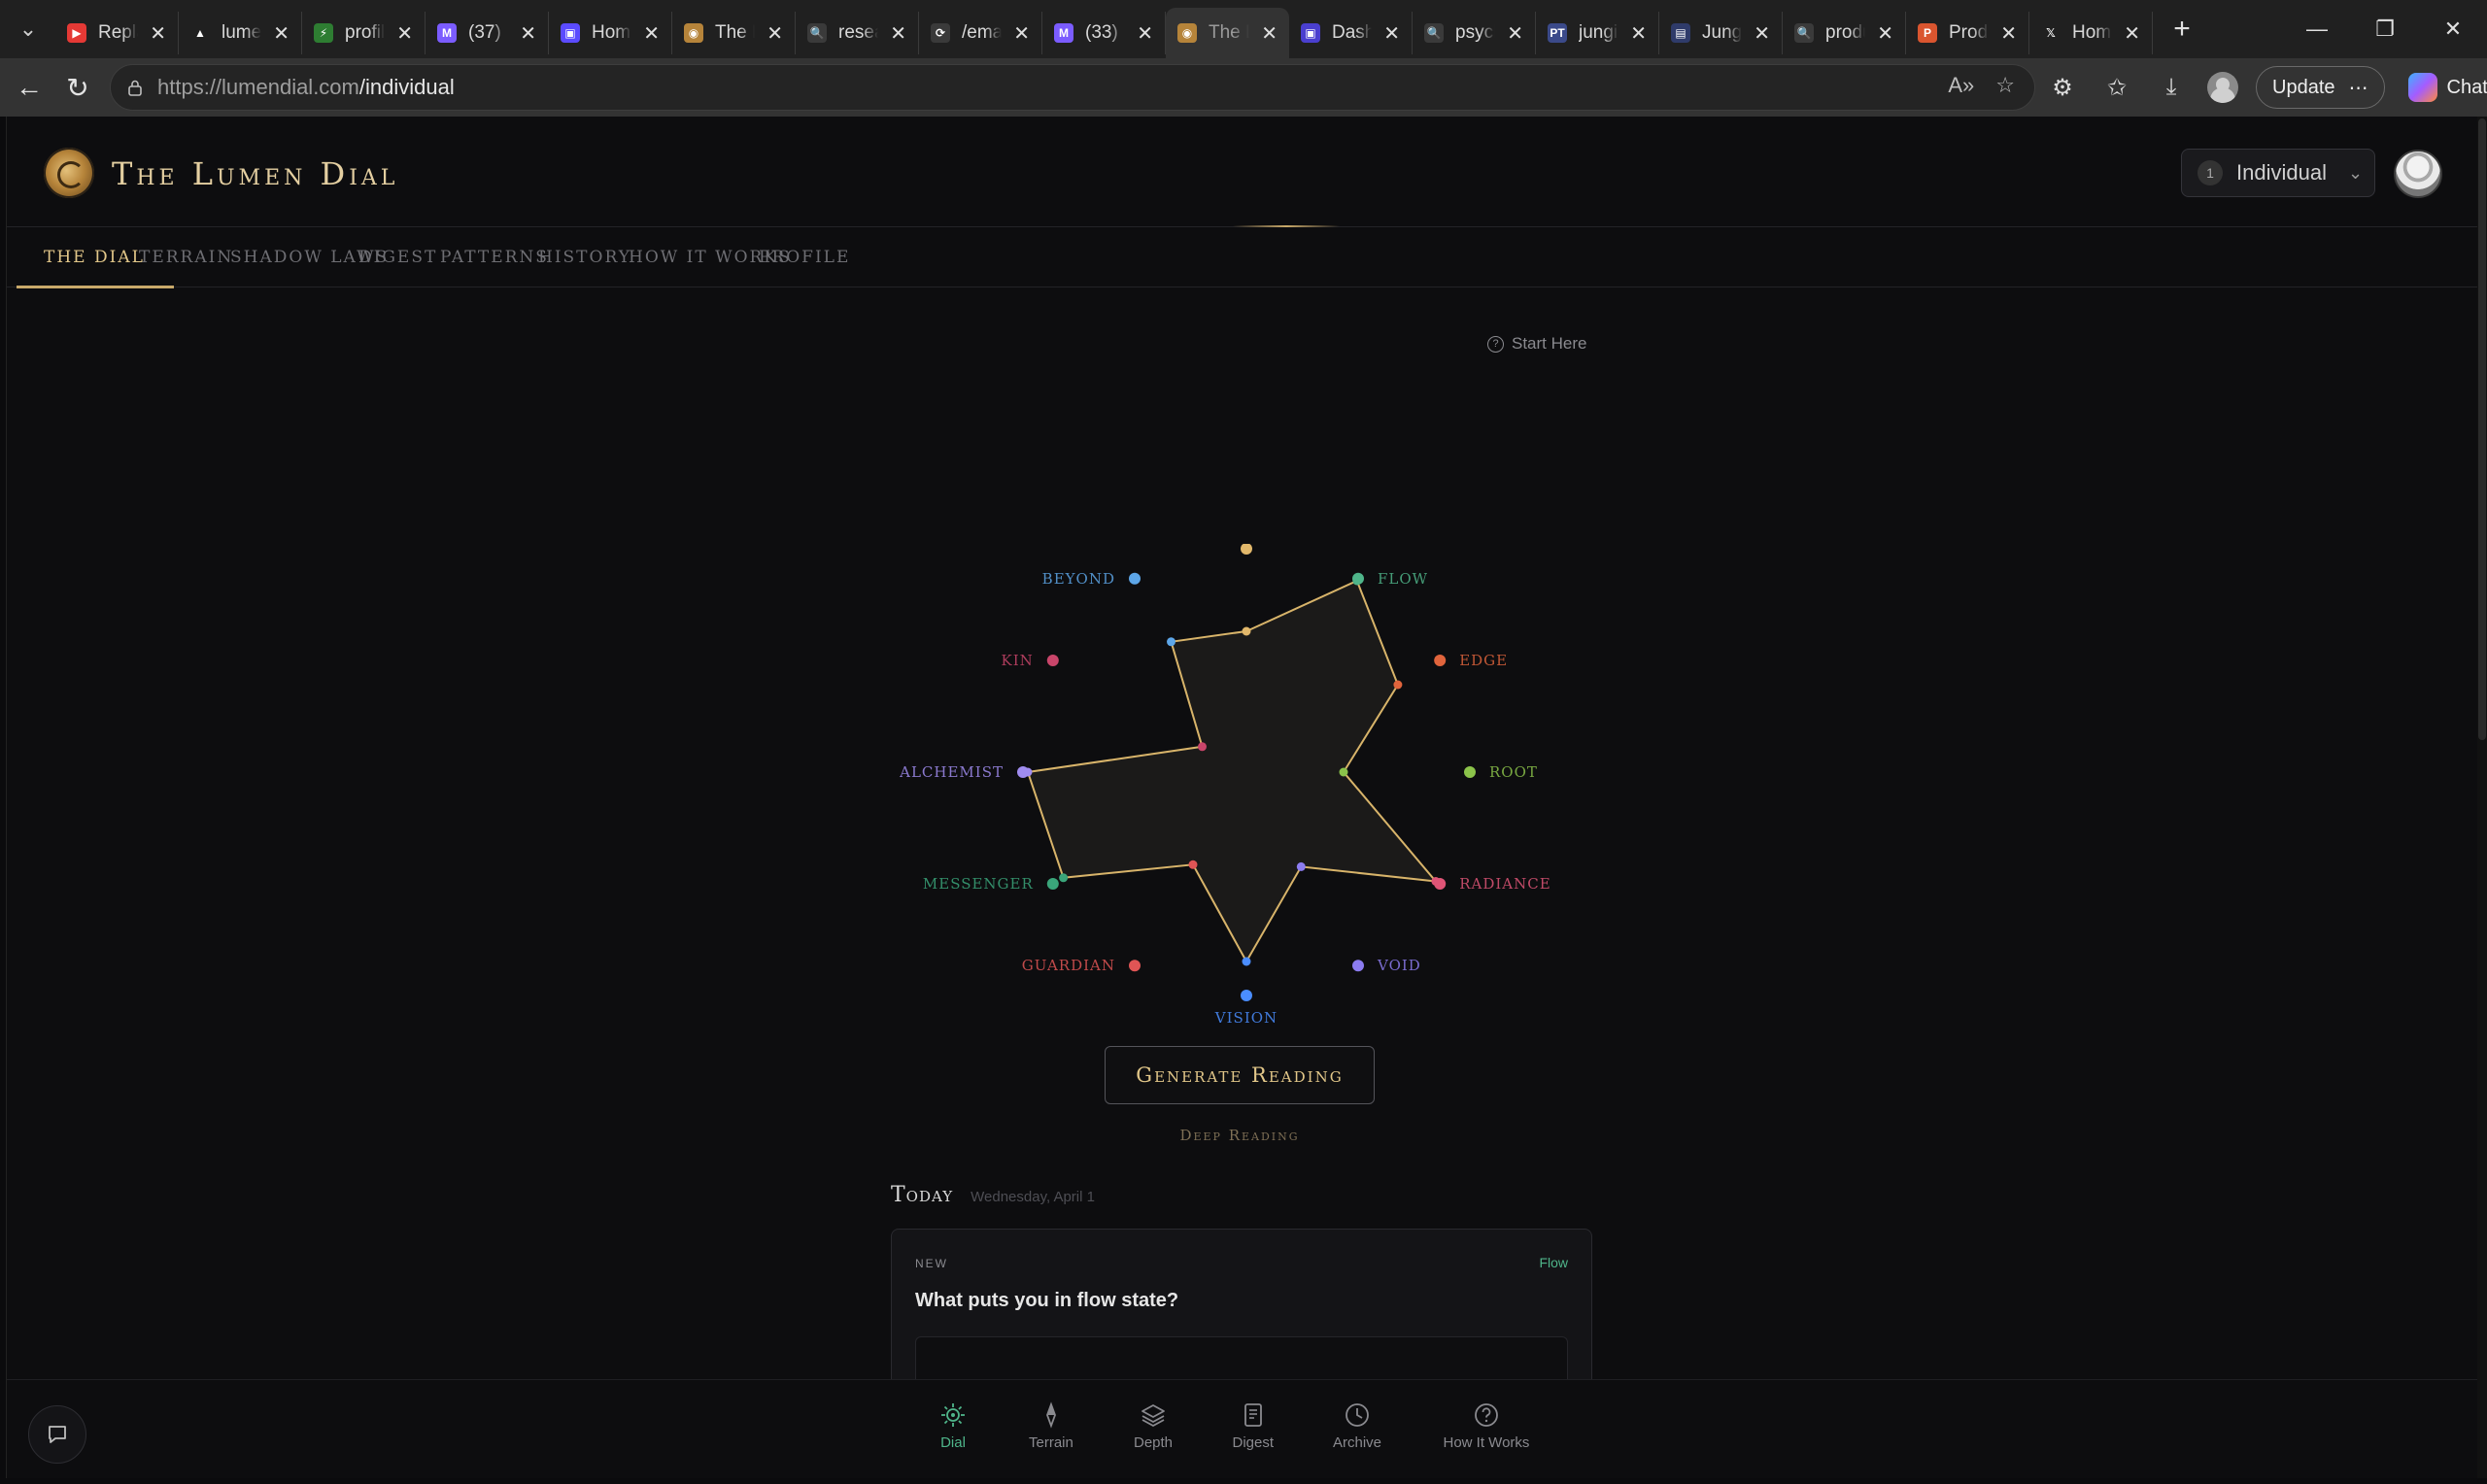  Describe the element at coordinates (364, 33) in the screenshot. I see `browser-tab: ⚡ profil ✕` at that location.